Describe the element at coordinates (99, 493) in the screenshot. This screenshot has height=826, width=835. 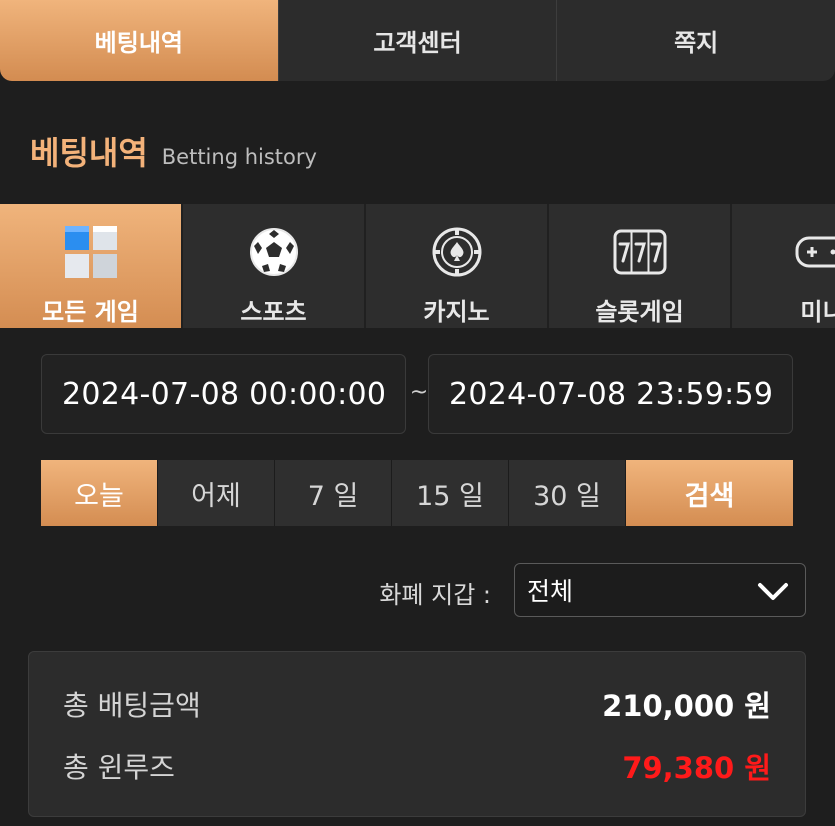
I see `filter-today-button: 오늘` at that location.